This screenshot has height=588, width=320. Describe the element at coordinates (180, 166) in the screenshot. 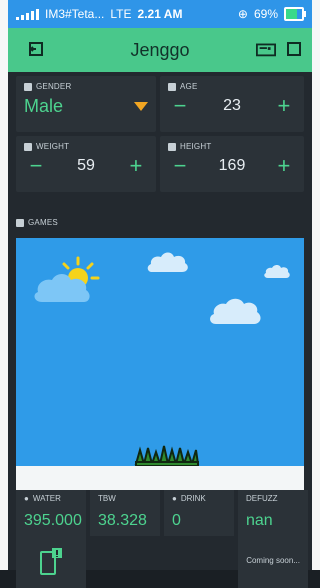

I see `height-decrement: −` at that location.